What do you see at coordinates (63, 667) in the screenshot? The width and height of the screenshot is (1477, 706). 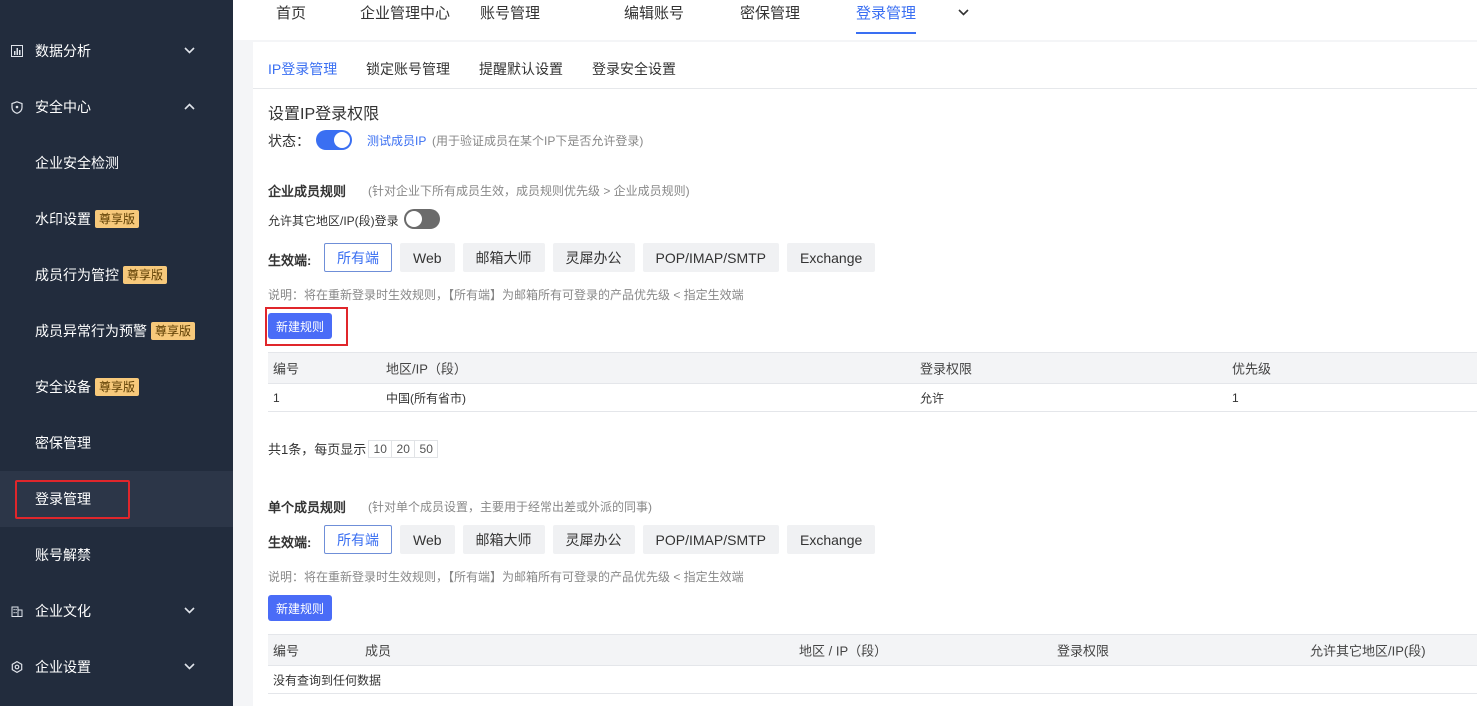 I see `sidebar-group-label: 企业设置` at bounding box center [63, 667].